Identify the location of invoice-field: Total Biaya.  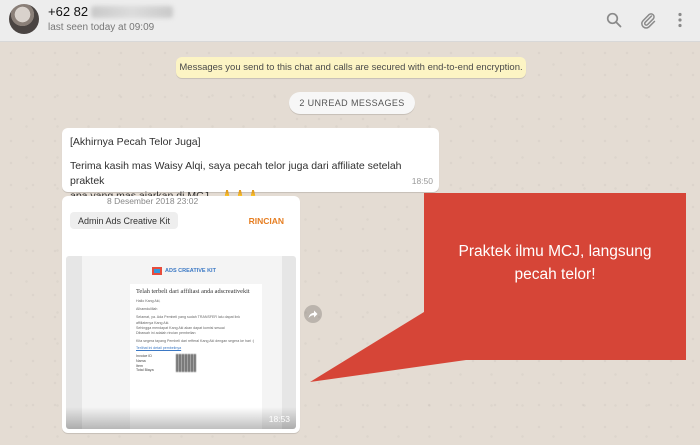
(145, 370).